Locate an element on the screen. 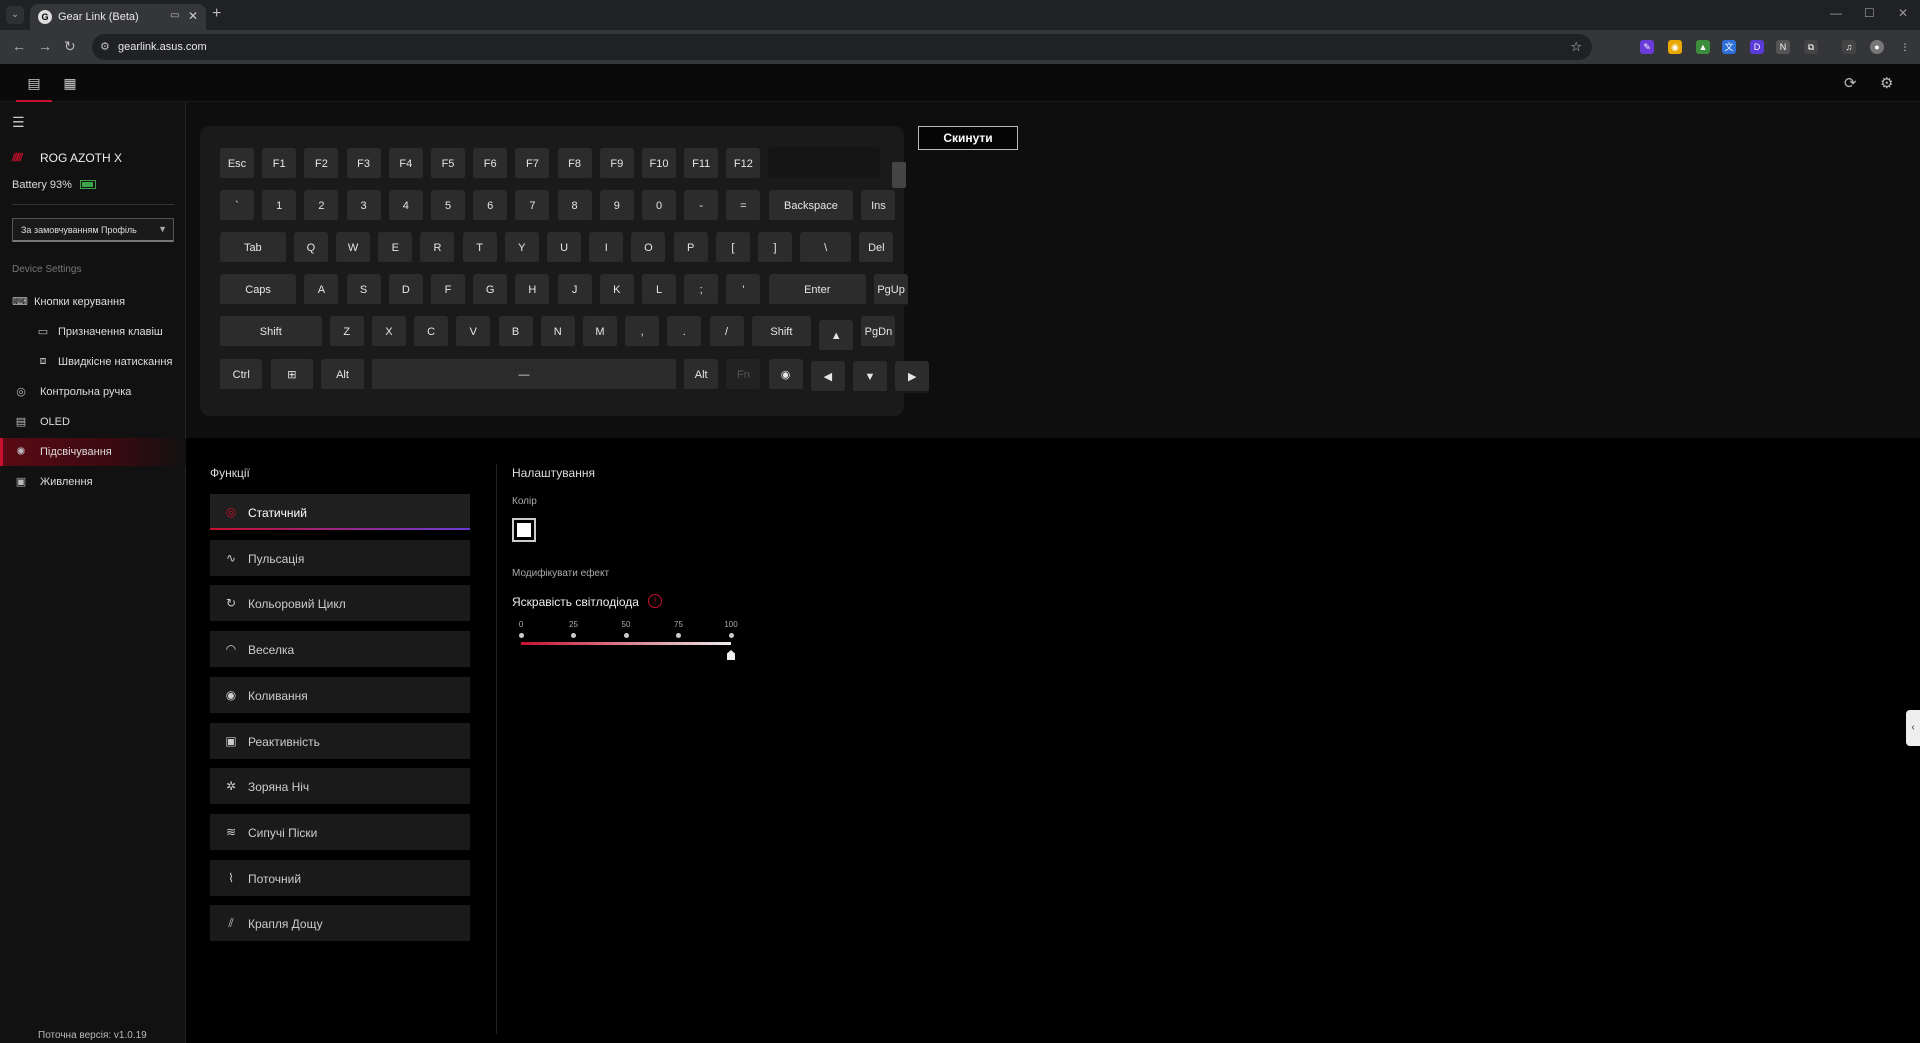 The width and height of the screenshot is (1920, 1043). key-2-6: Y is located at coordinates (521, 248).